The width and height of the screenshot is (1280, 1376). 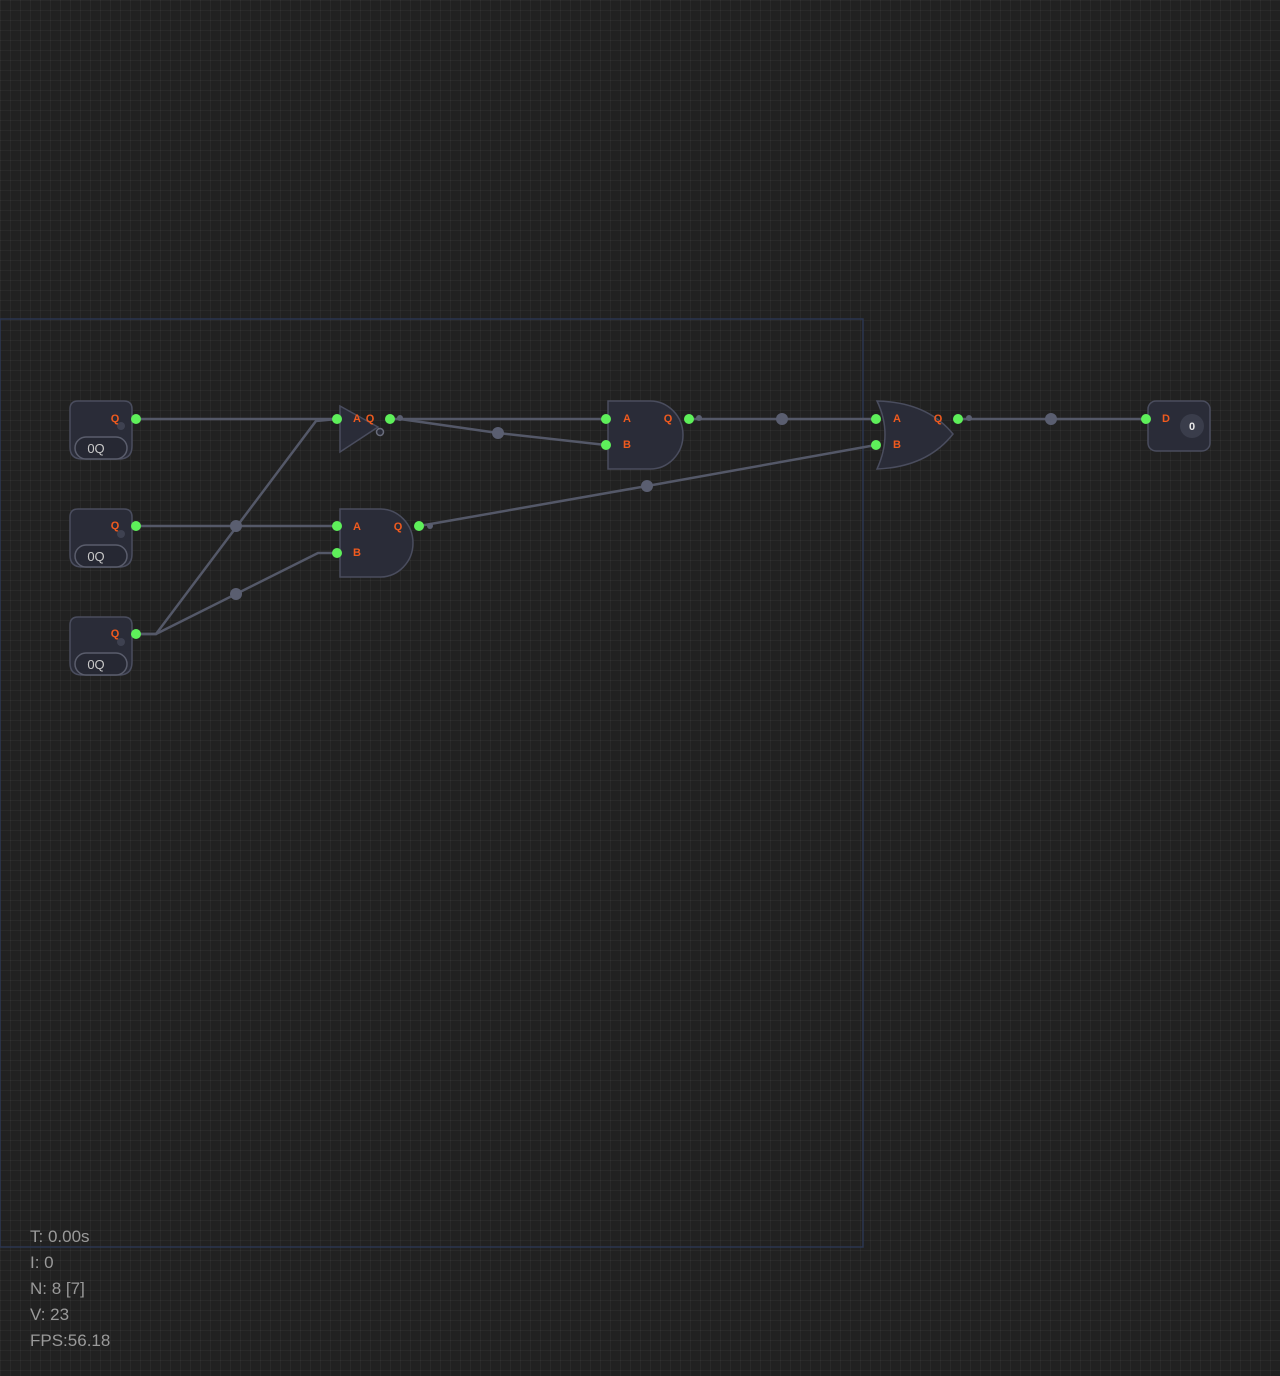 What do you see at coordinates (897, 445) in the screenshot?
I see `or-input-b-label: B` at bounding box center [897, 445].